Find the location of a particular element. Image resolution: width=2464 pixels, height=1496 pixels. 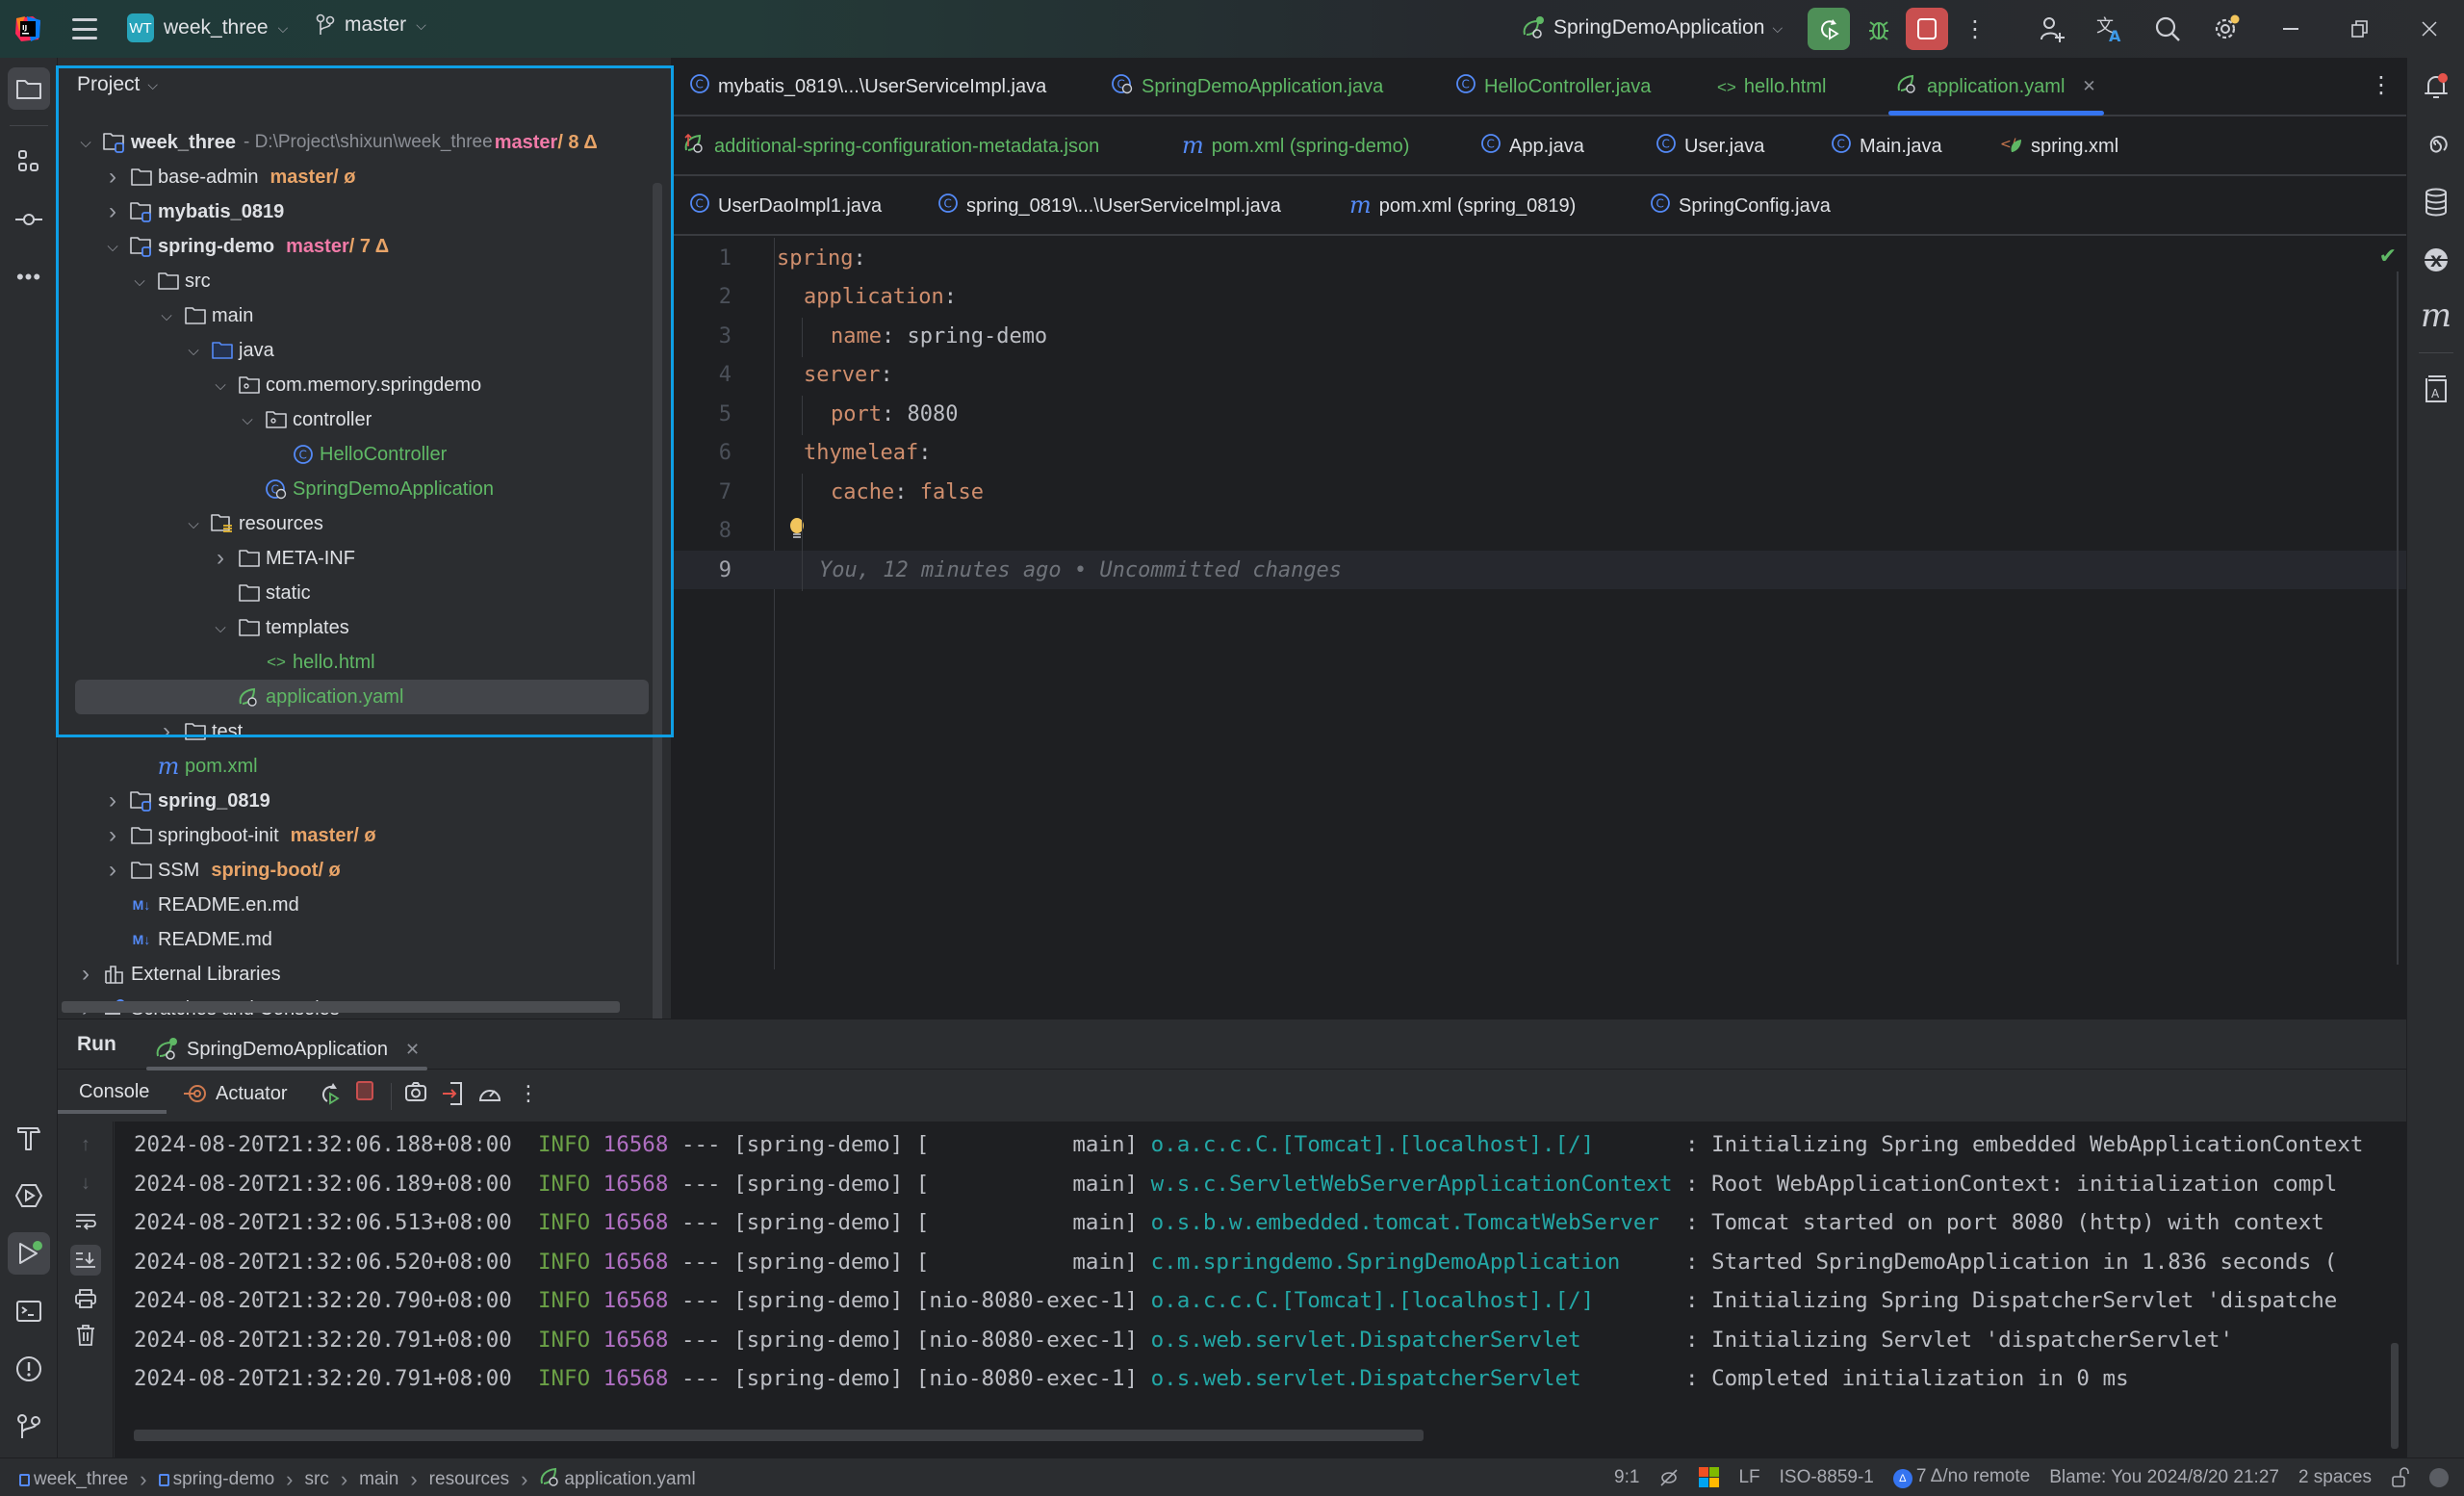

editor-tab: application.yaml ✕ is located at coordinates (1996, 87).